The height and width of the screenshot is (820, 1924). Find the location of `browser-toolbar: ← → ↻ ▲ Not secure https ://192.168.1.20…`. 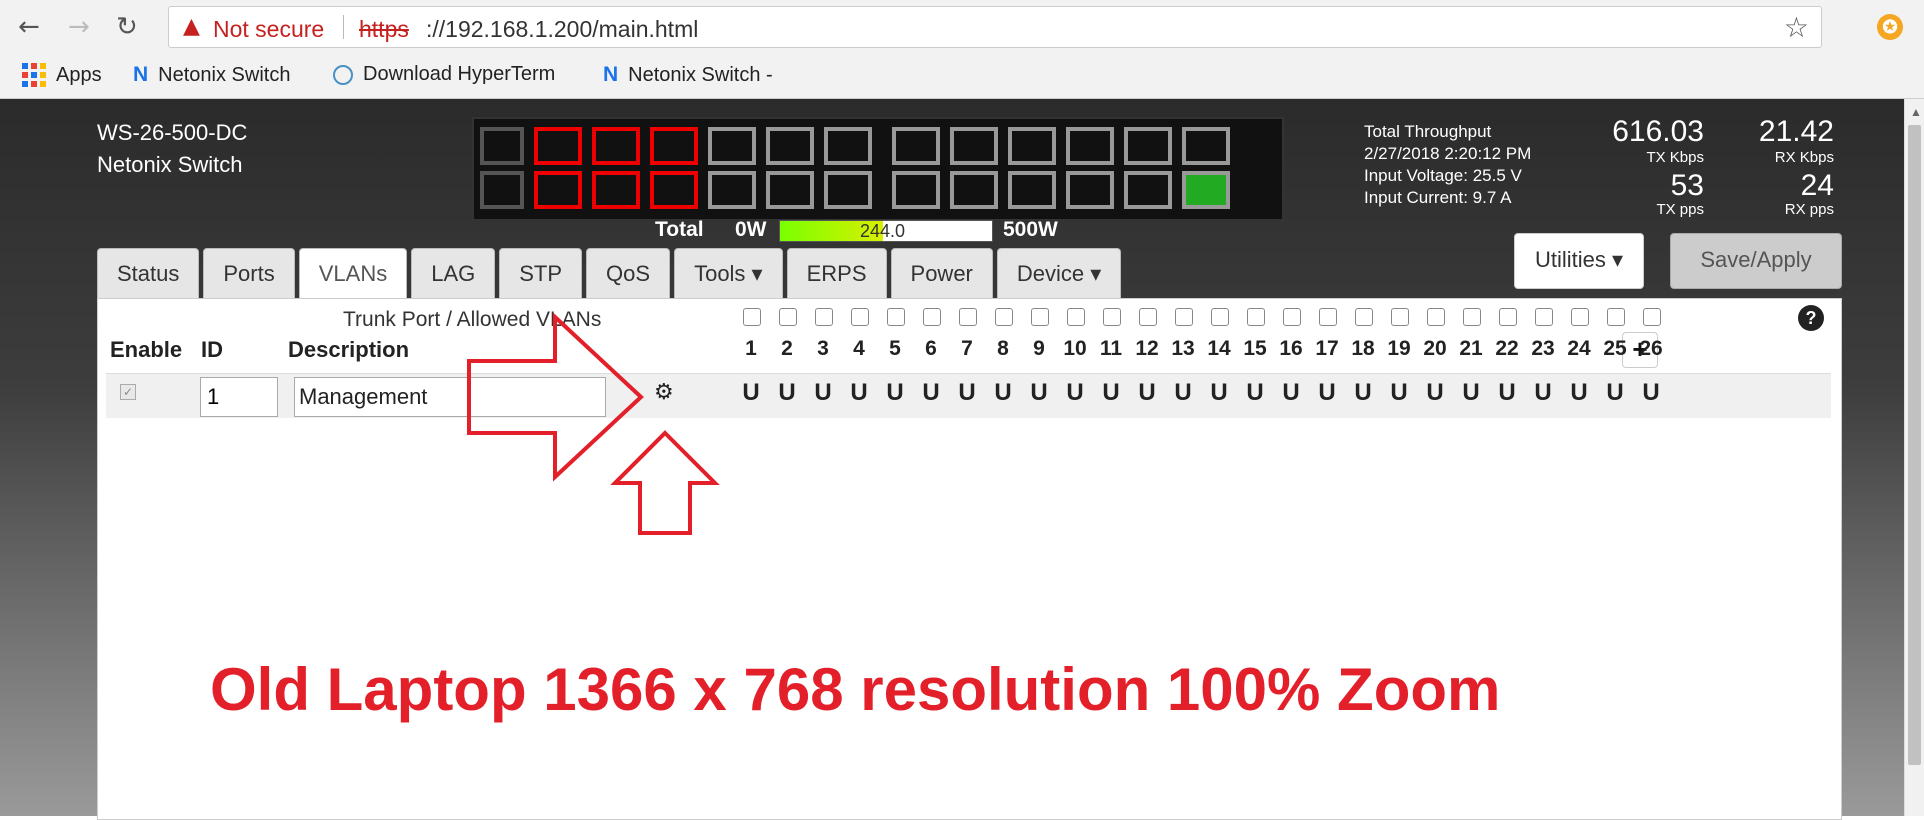

browser-toolbar: ← → ↻ ▲ Not secure https ://192.168.1.20… is located at coordinates (962, 27).